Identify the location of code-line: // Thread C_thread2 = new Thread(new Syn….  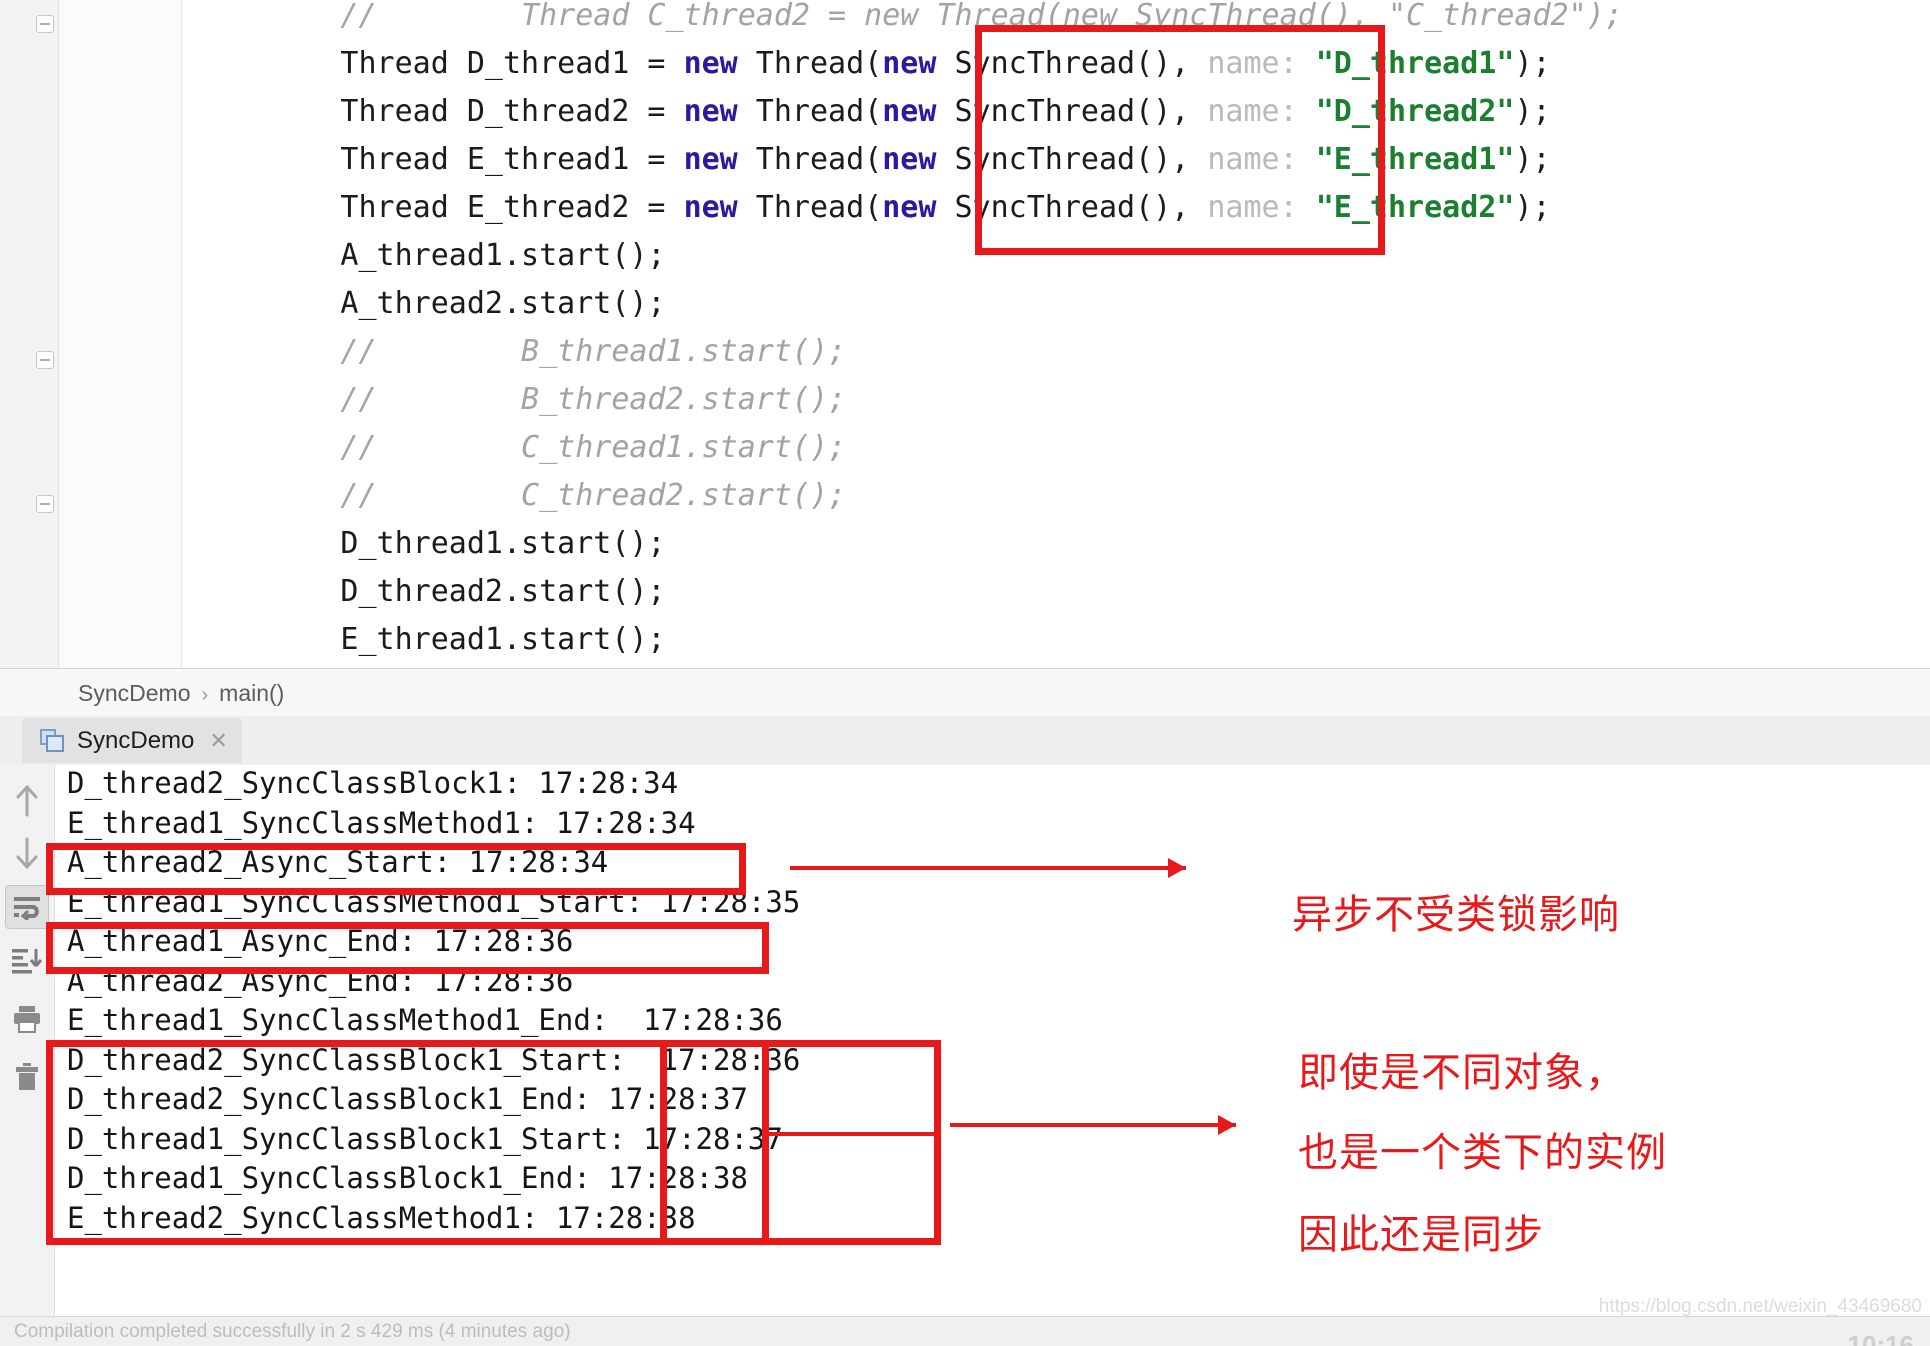
(811, 20).